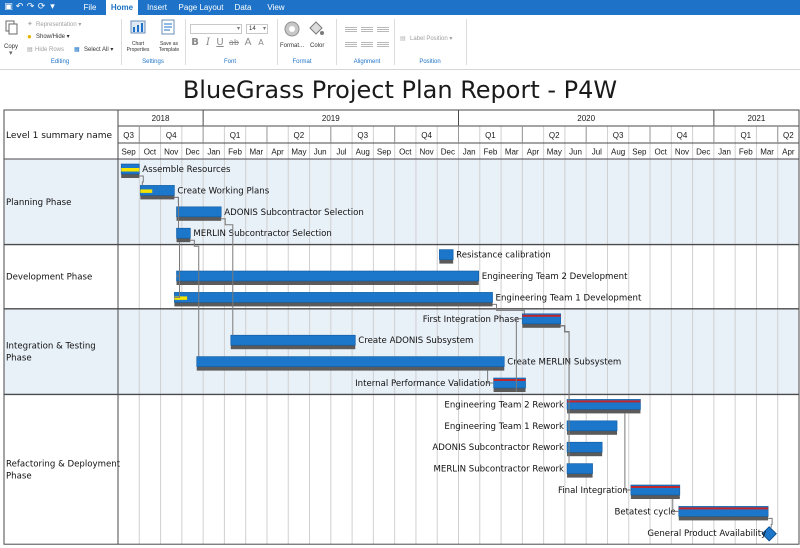 This screenshot has width=800, height=548. I want to click on task-label: First Integration Phase, so click(471, 320).